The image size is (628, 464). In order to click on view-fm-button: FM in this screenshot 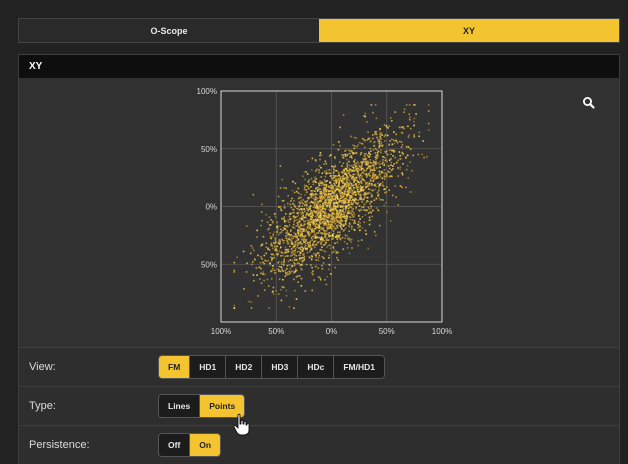, I will do `click(175, 367)`.